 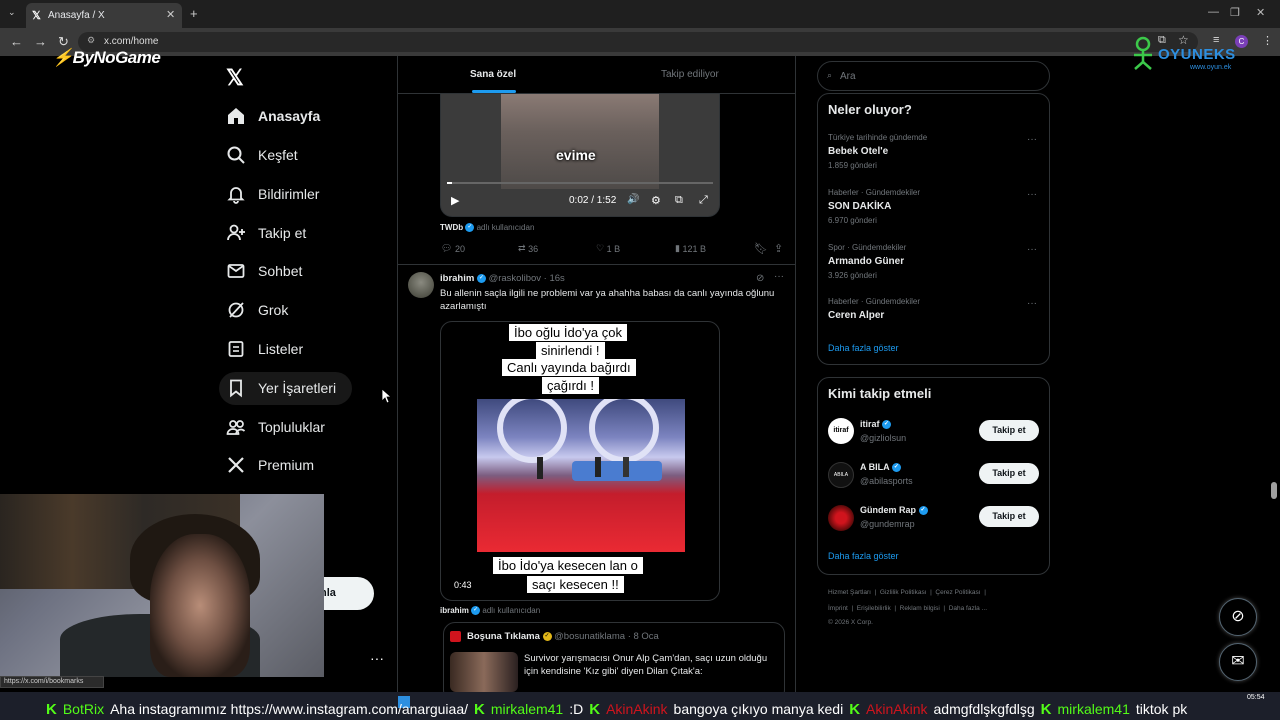 I want to click on caption-line: İbo oğlu İdo'ya çok, so click(x=568, y=332).